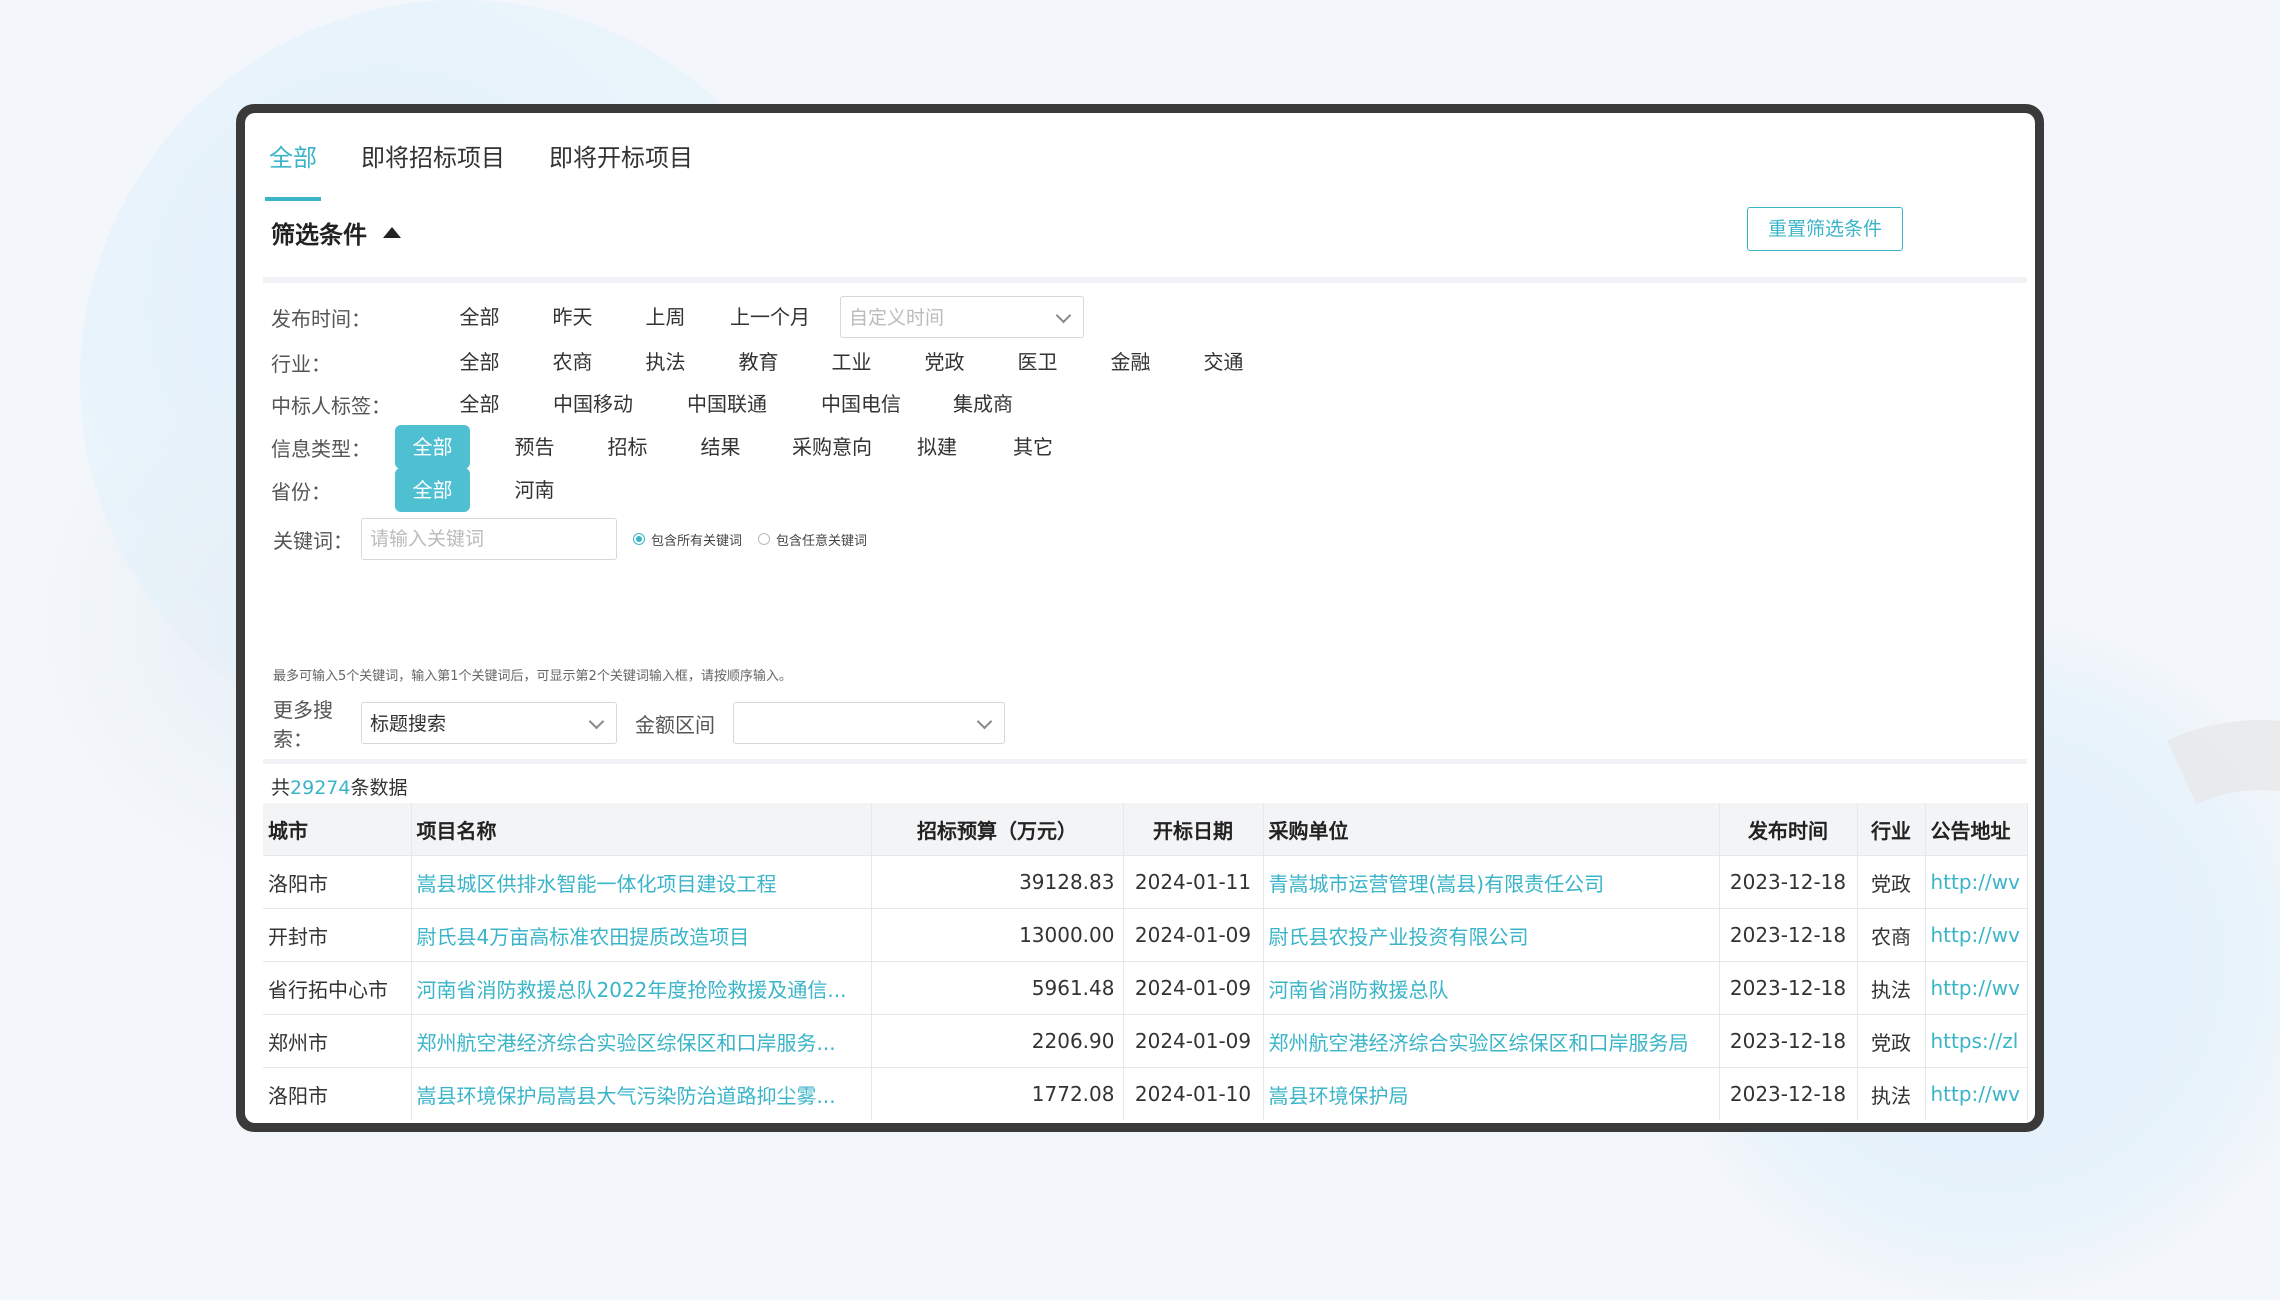  Describe the element at coordinates (641, 935) in the screenshot. I see `cell-project-name-link: 尉氏县4万亩高标准农田提质改造项目` at that location.